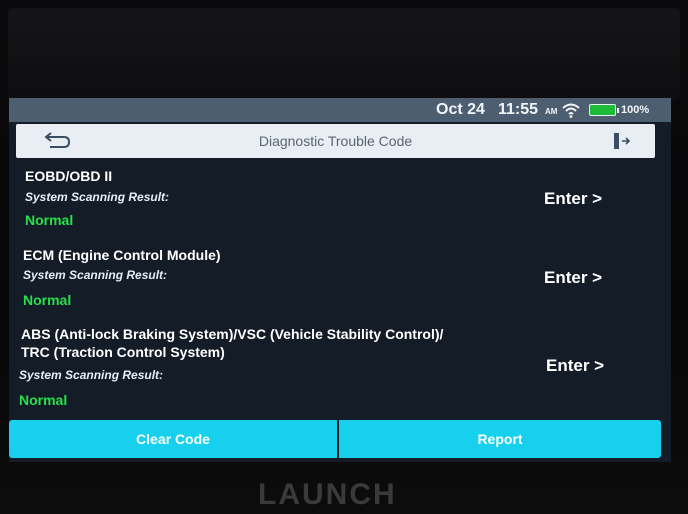  Describe the element at coordinates (500, 439) in the screenshot. I see `report-button: Report` at that location.